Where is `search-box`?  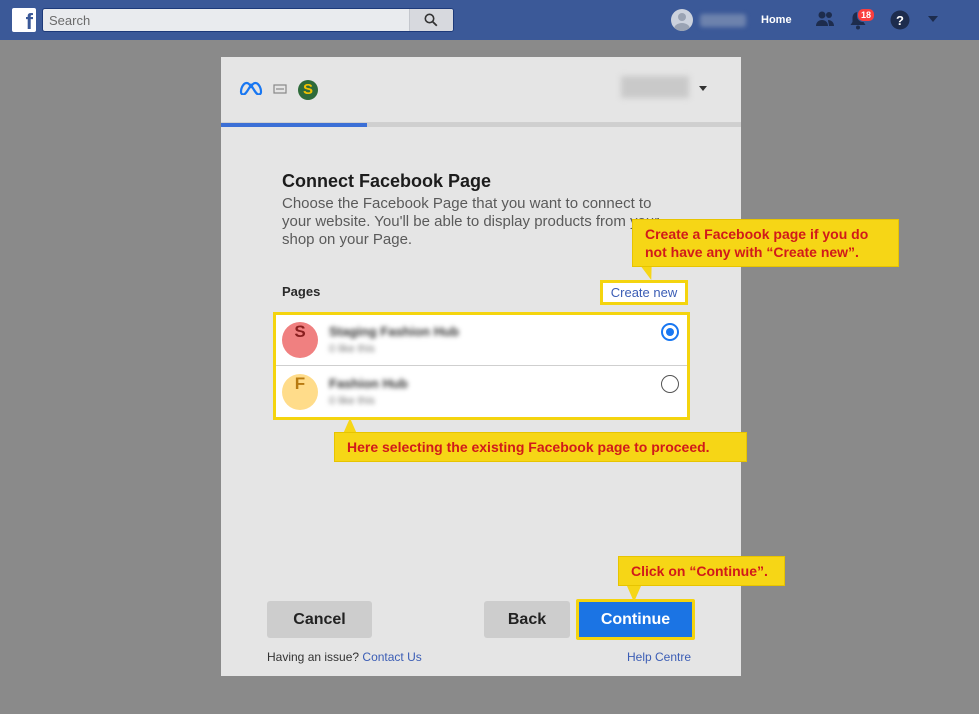
search-box is located at coordinates (248, 20).